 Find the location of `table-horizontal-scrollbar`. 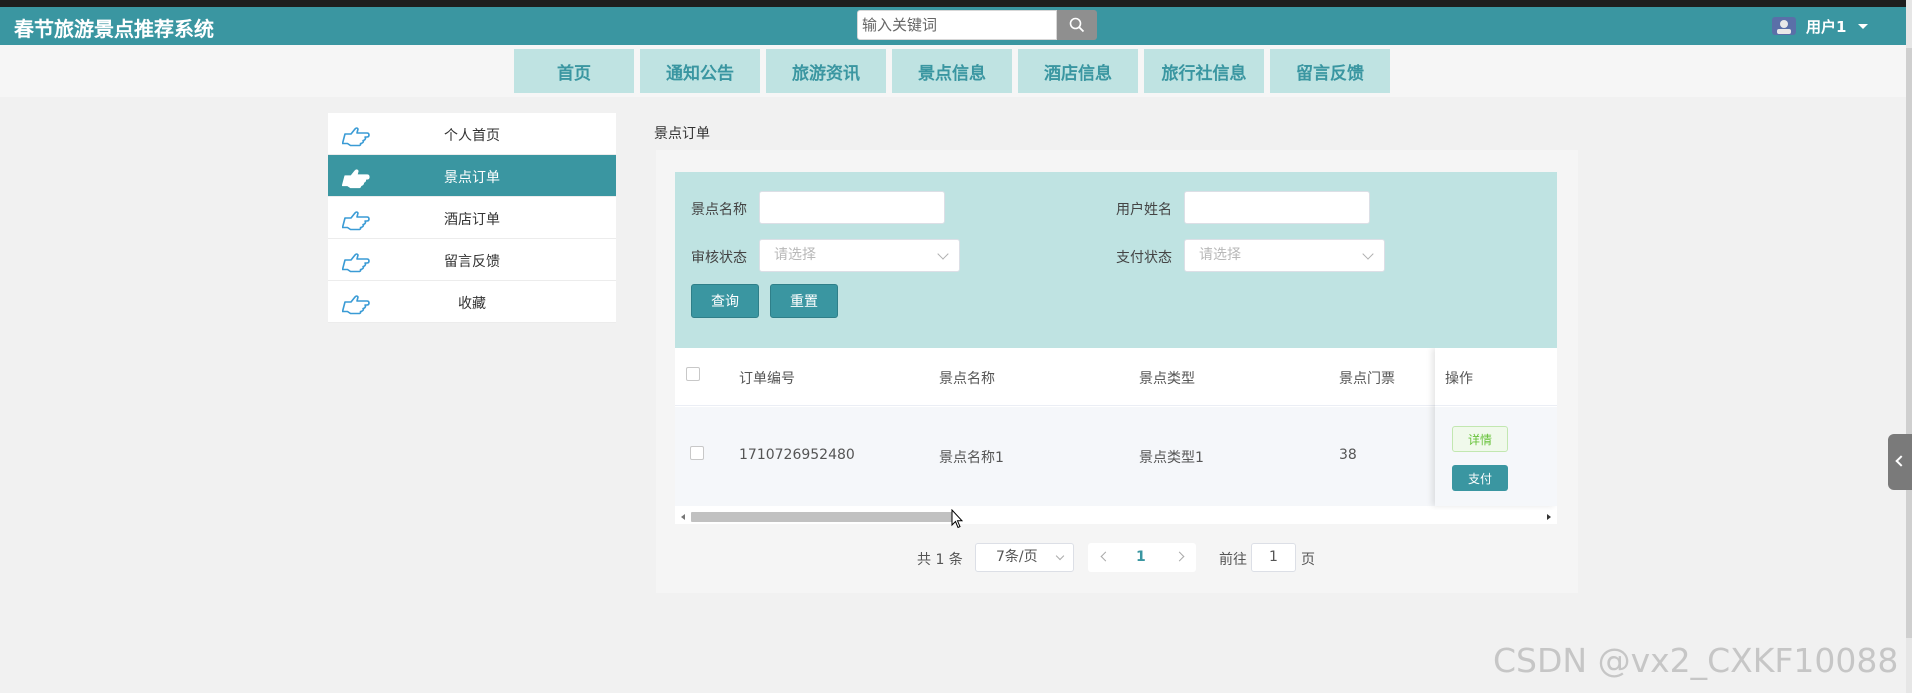

table-horizontal-scrollbar is located at coordinates (1116, 517).